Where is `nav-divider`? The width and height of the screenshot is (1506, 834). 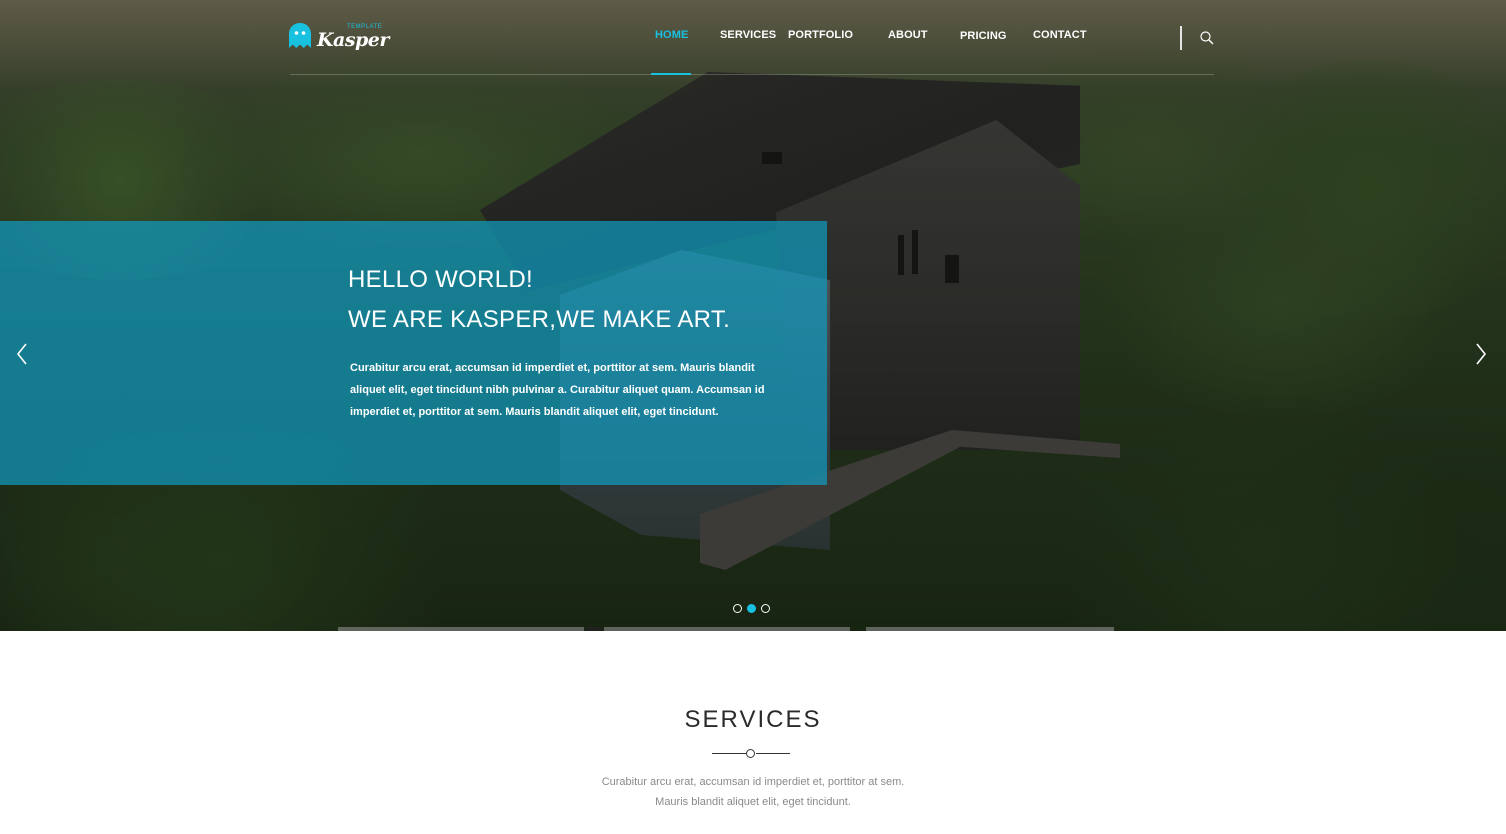 nav-divider is located at coordinates (1181, 38).